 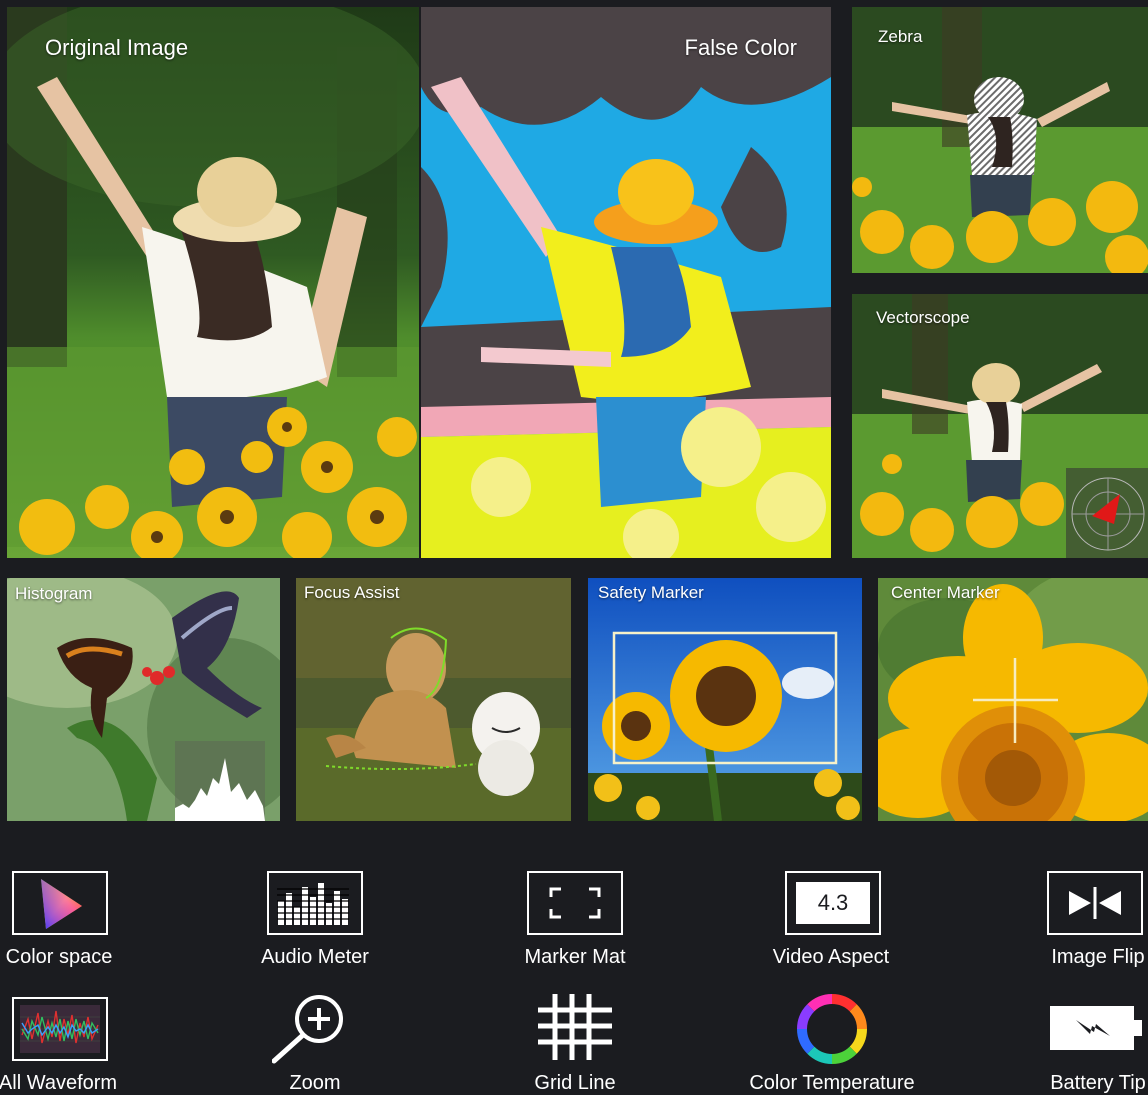 I want to click on vectorscope-picture, so click(x=1000, y=426).